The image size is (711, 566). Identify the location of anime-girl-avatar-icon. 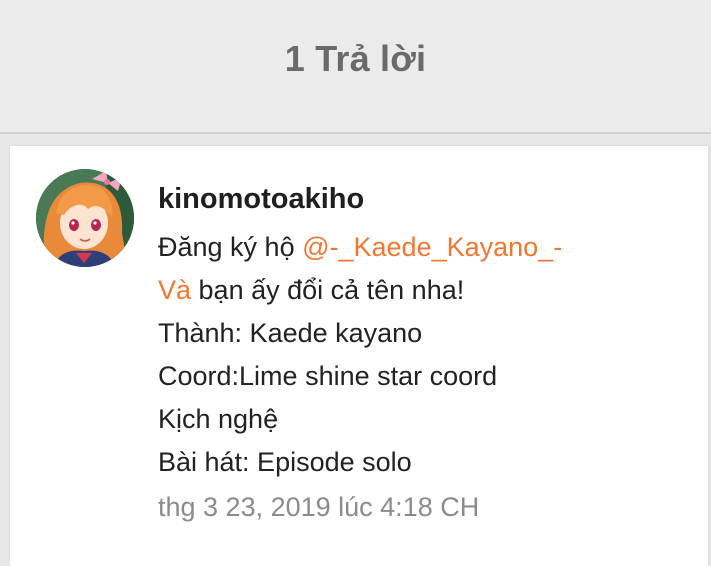
(85, 218).